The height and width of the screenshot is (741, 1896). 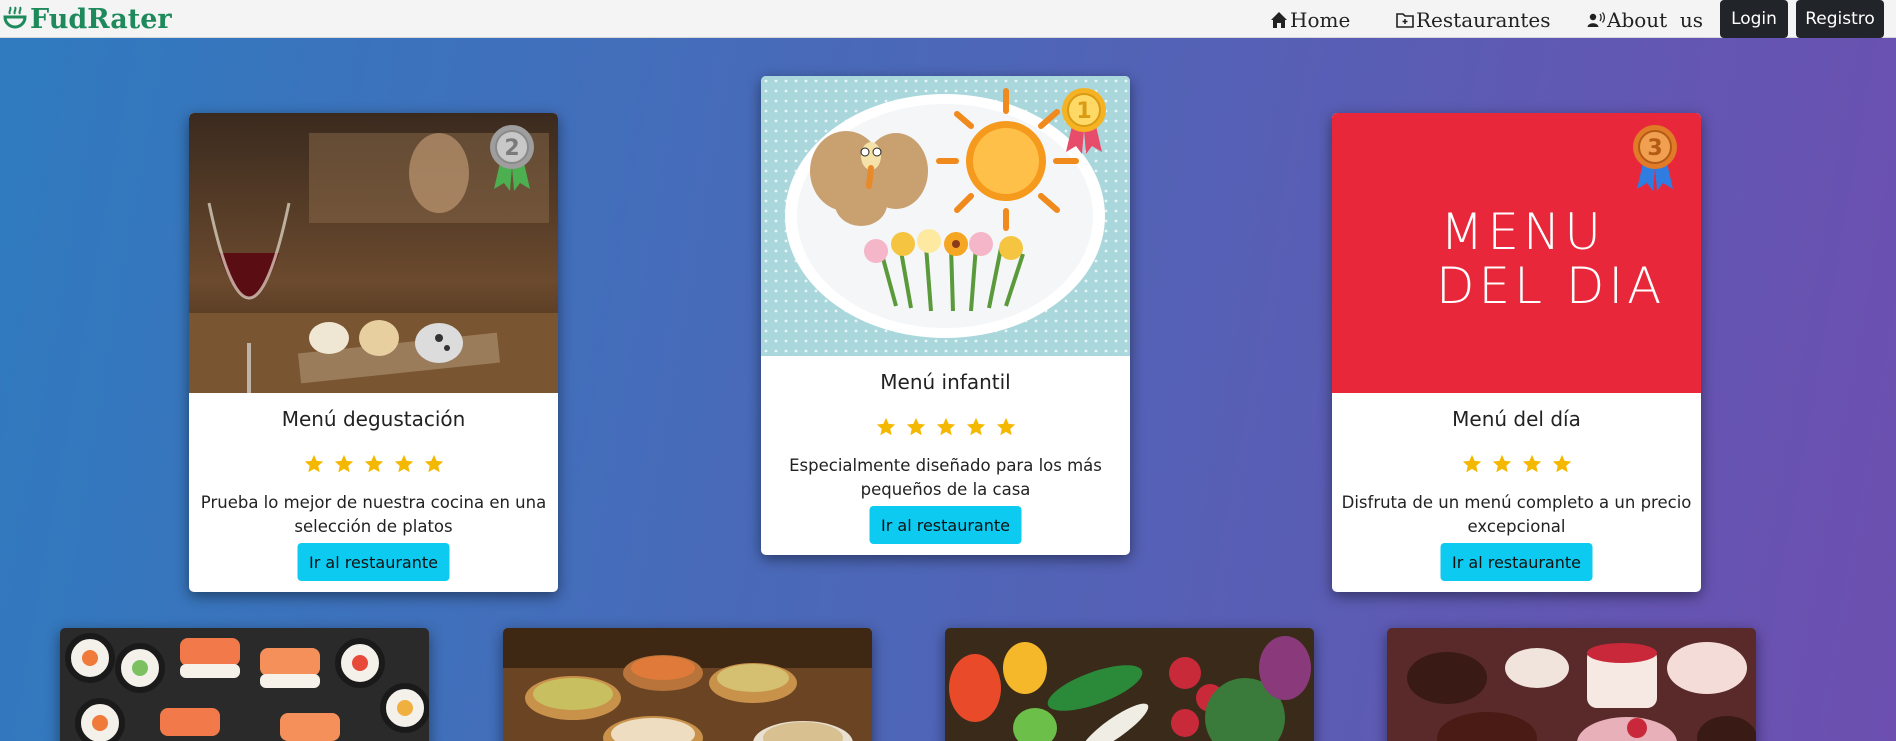 I want to click on nav-restaurantes-label: Restaurantes, so click(x=1483, y=20).